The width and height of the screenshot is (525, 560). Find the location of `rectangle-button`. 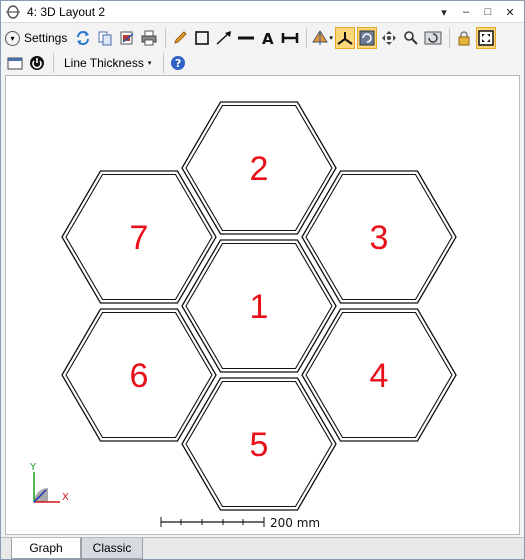

rectangle-button is located at coordinates (202, 38).